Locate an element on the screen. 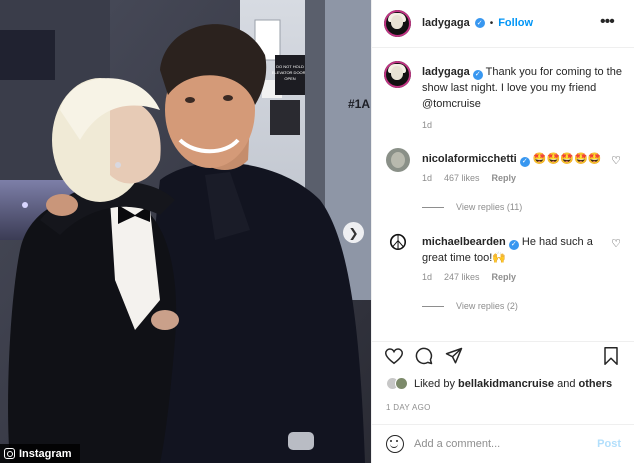 Image resolution: width=634 pixels, height=463 pixels. view-replies-label: View replies (11) is located at coordinates (489, 207).